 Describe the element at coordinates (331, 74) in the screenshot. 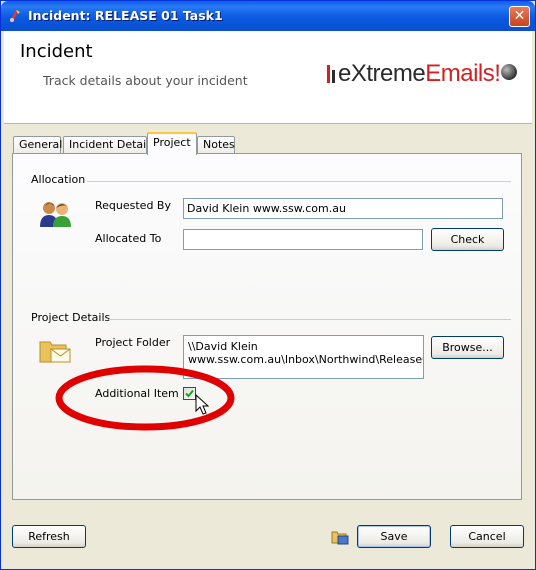

I see `logo-mark-icon` at that location.